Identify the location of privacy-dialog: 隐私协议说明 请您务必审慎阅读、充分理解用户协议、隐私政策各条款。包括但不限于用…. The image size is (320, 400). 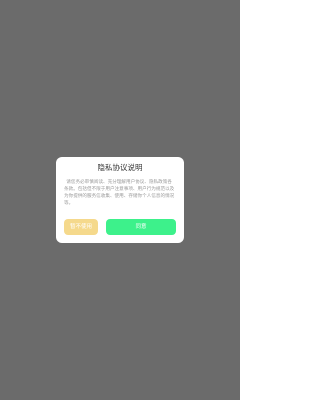
(120, 200).